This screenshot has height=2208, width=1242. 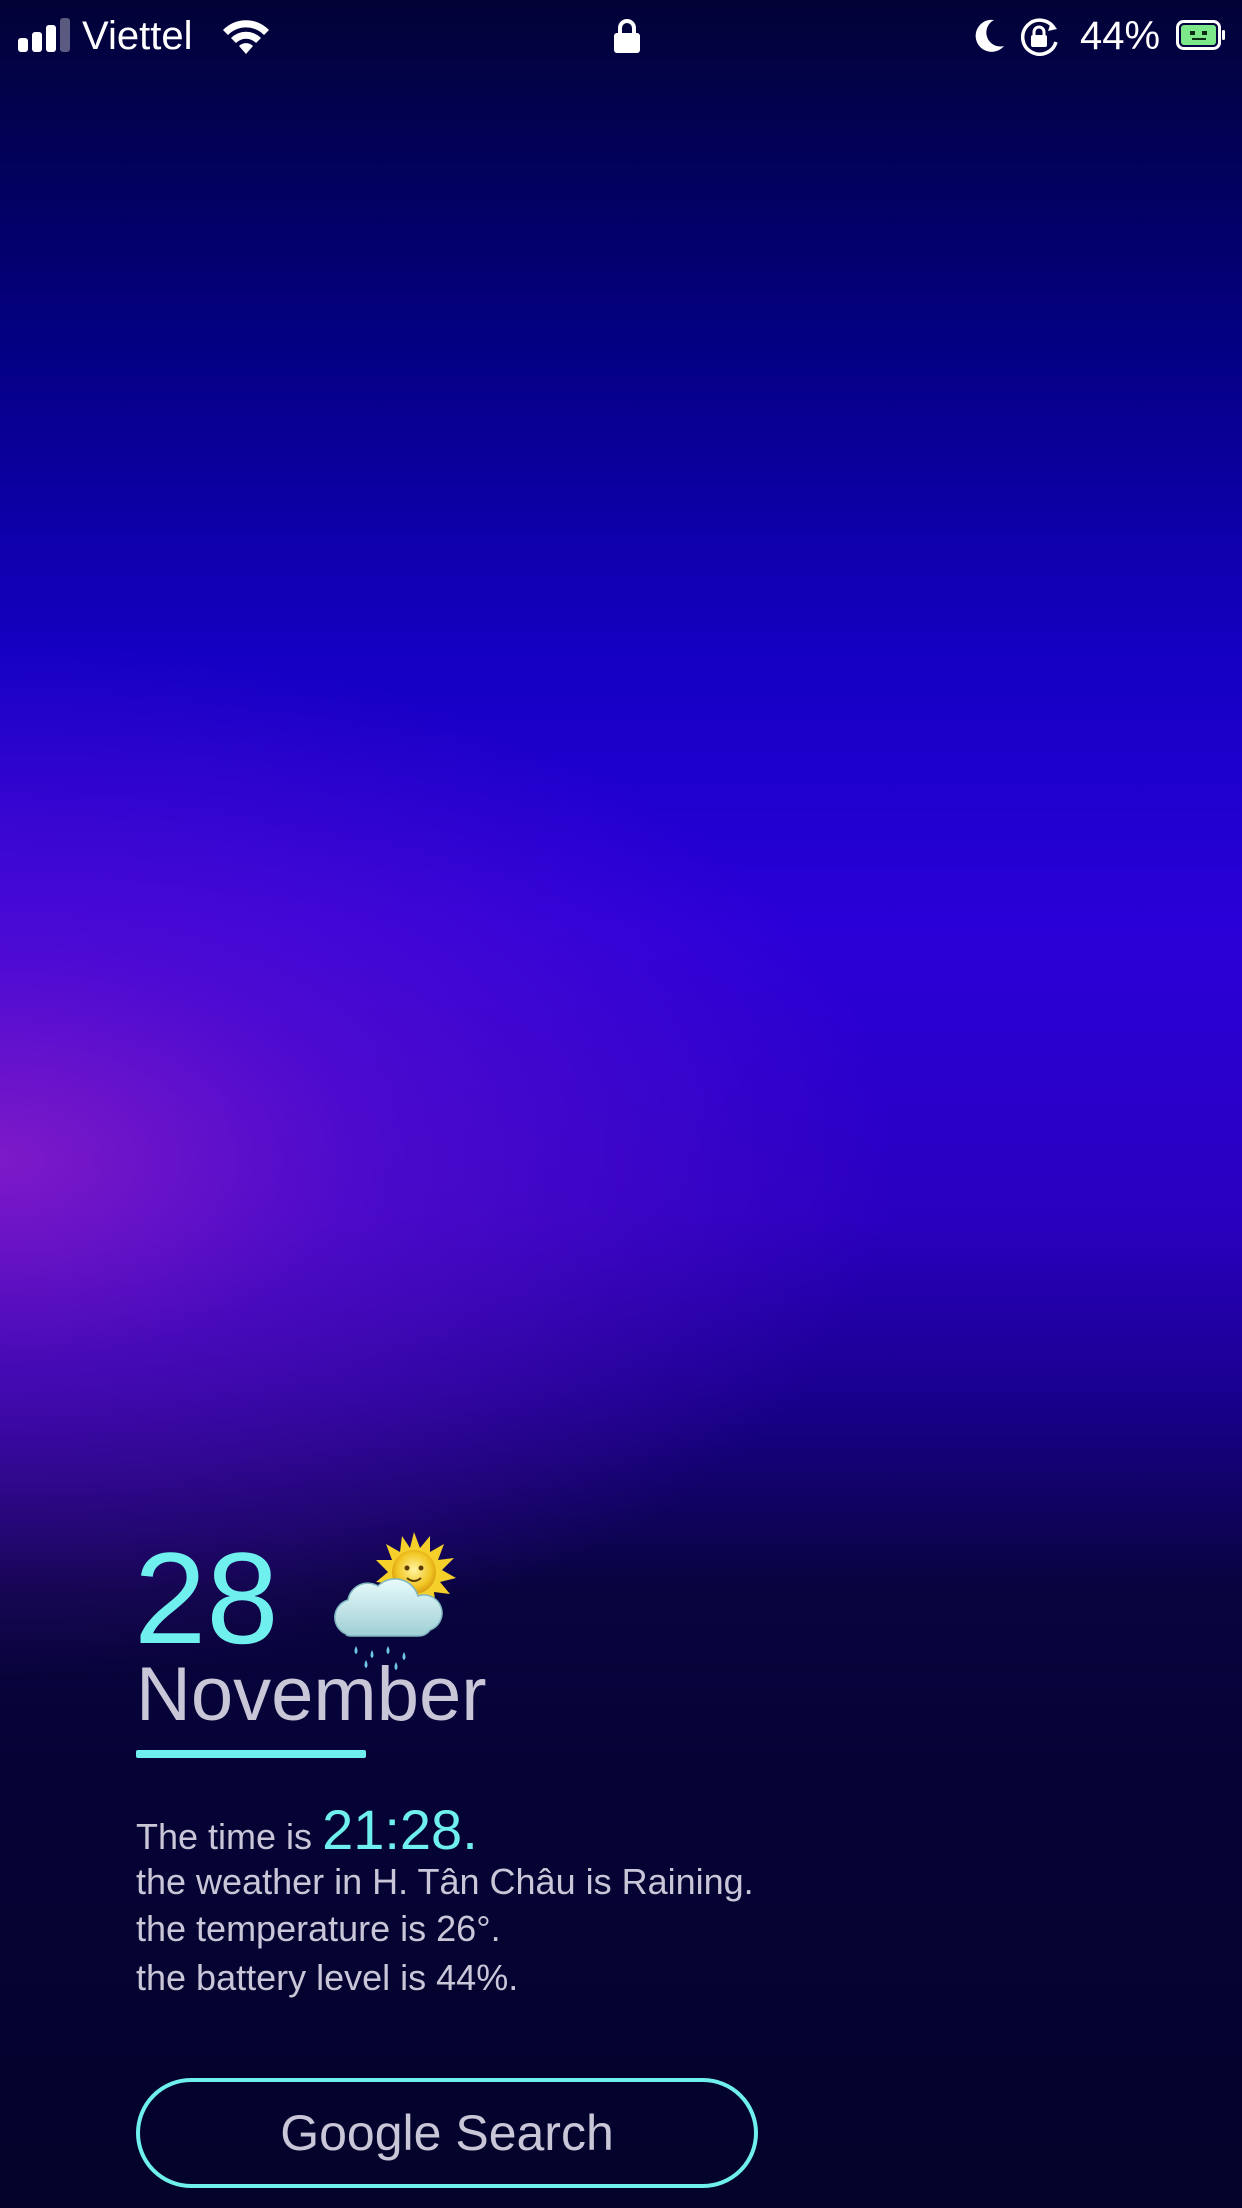 I want to click on temperature-line: the temperature is 26°., so click(x=318, y=1928).